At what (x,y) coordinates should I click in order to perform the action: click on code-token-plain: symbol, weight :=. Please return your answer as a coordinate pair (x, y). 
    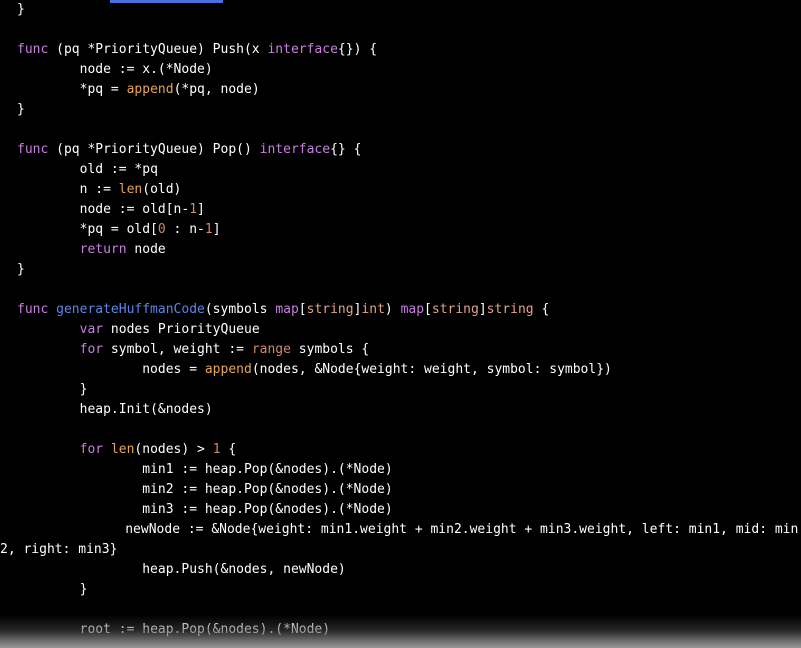
    Looking at the image, I should click on (177, 349).